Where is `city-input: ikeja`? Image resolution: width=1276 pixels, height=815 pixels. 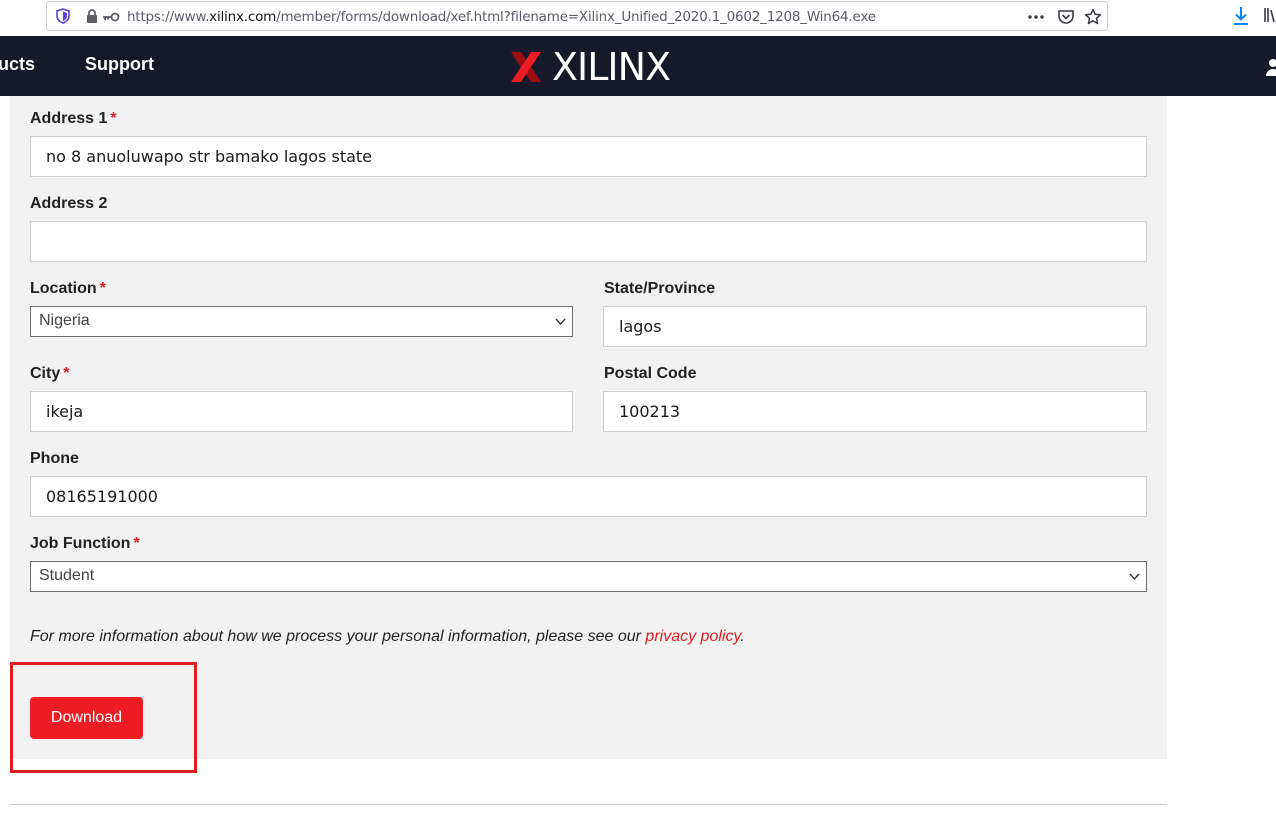
city-input: ikeja is located at coordinates (301, 411).